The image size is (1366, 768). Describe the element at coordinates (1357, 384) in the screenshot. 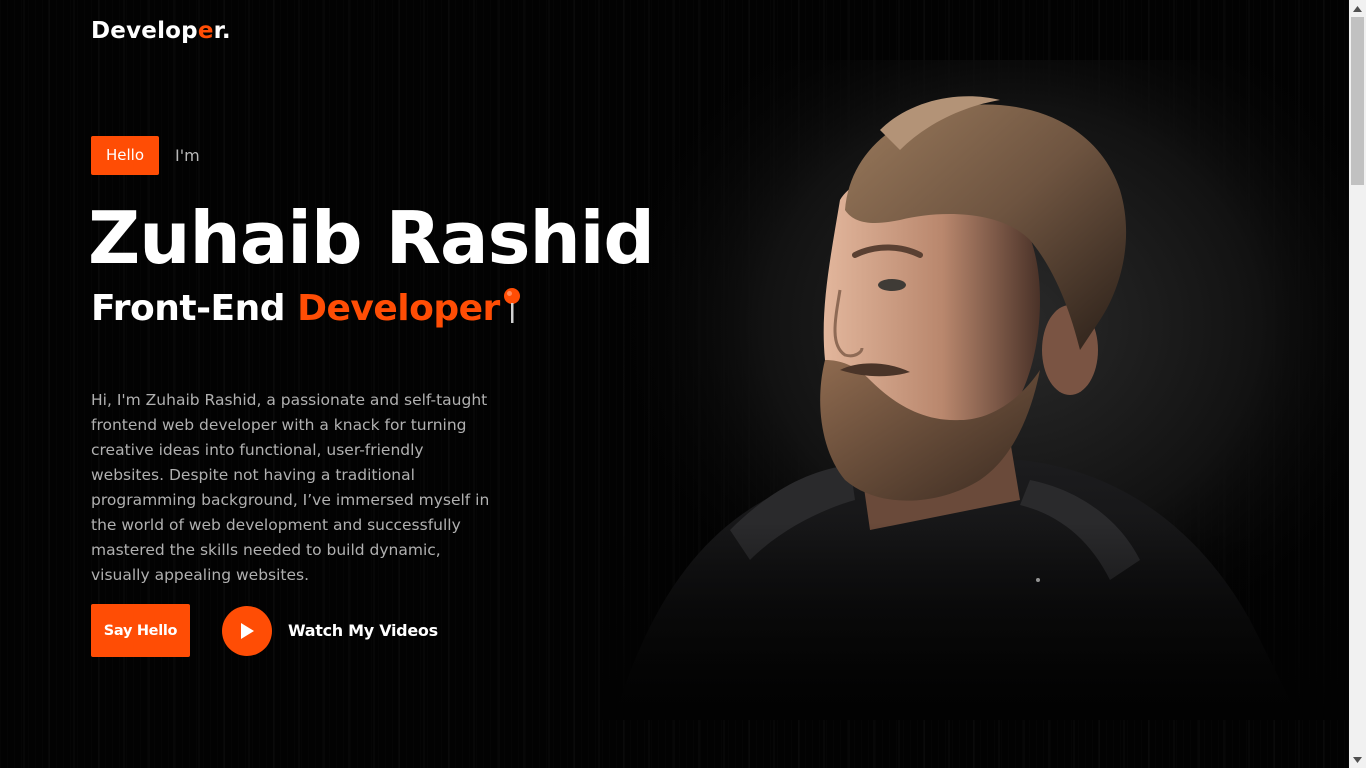

I see `vertical-scrollbar` at that location.